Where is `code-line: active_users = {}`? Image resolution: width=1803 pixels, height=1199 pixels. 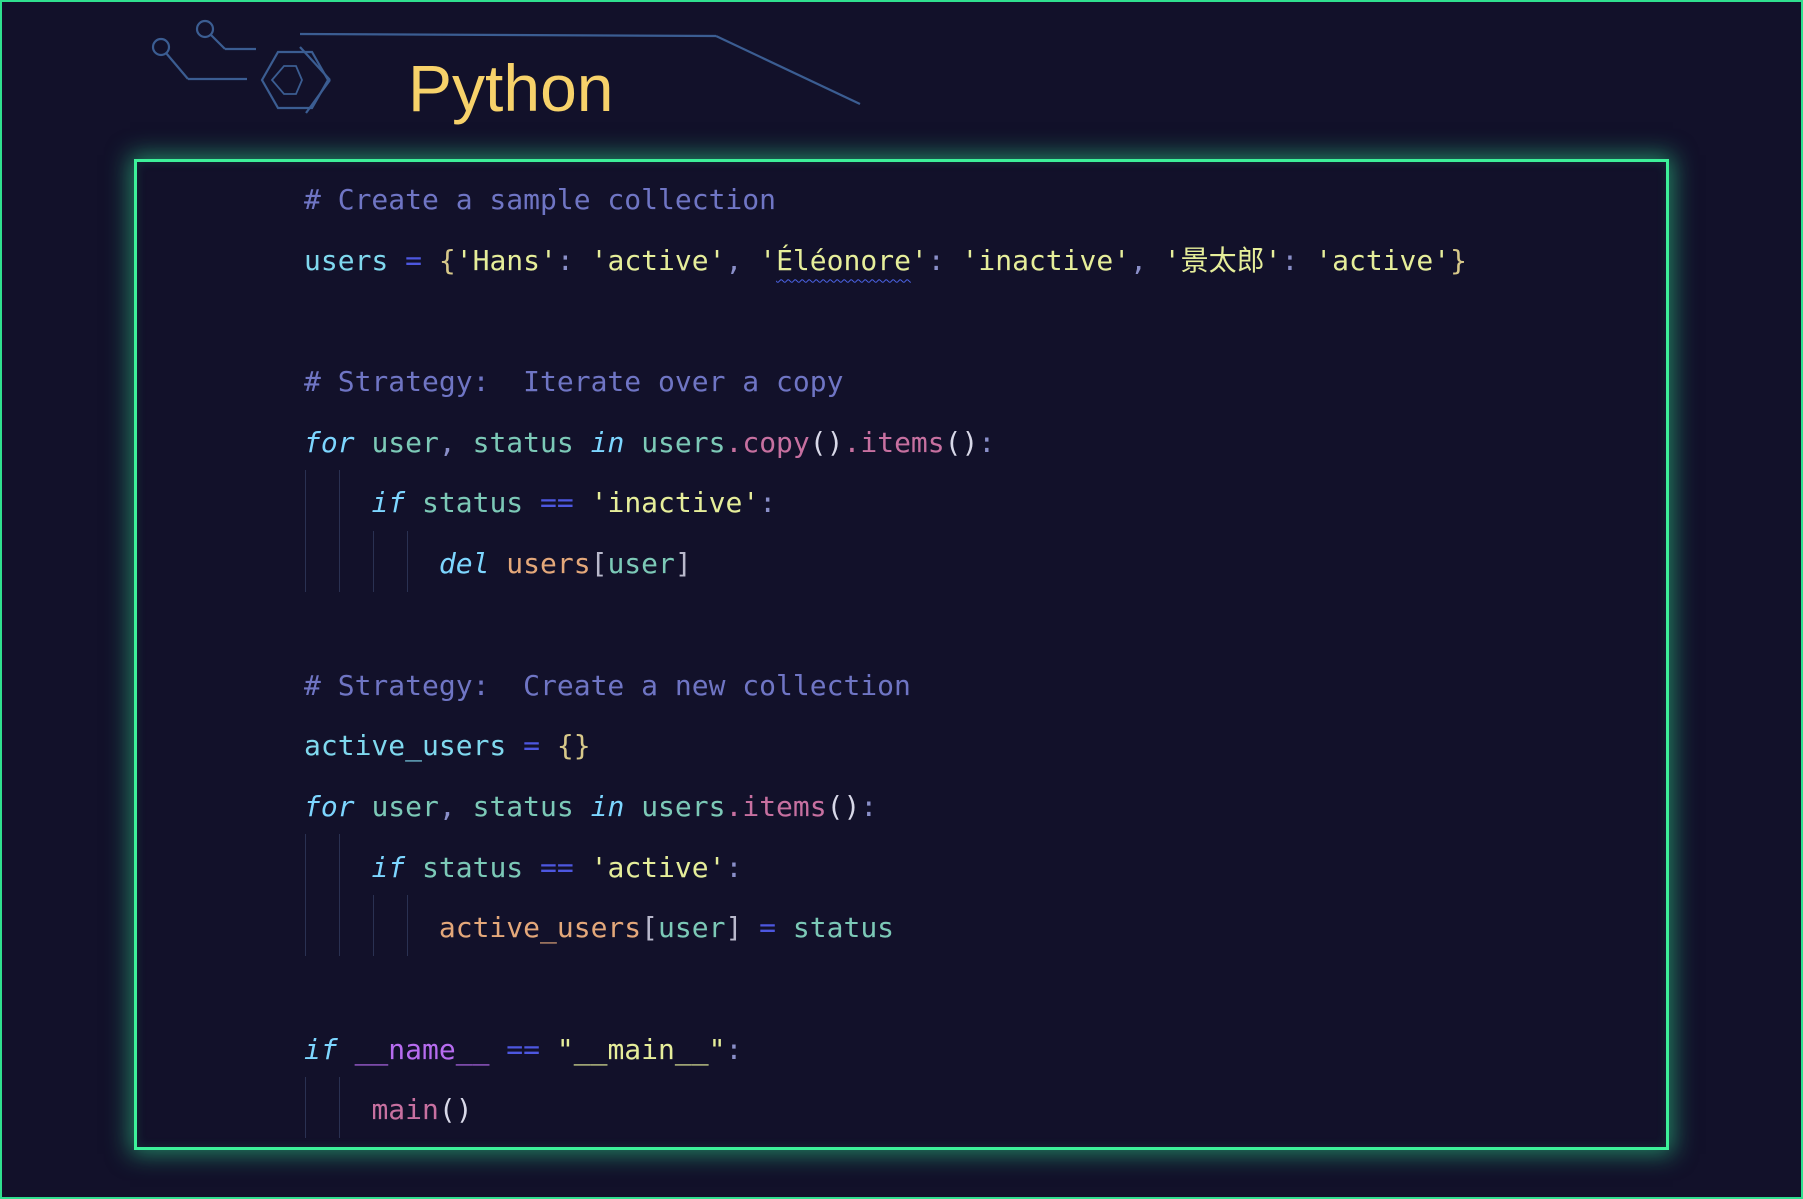
code-line: active_users = {} is located at coordinates (447, 746).